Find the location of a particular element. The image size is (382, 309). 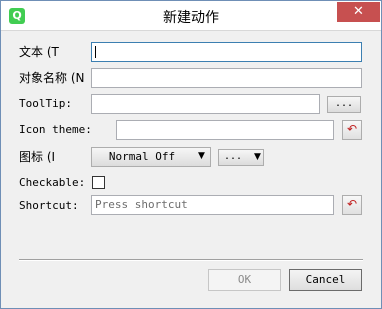

icon-mode-value: Normal Off is located at coordinates (142, 156).